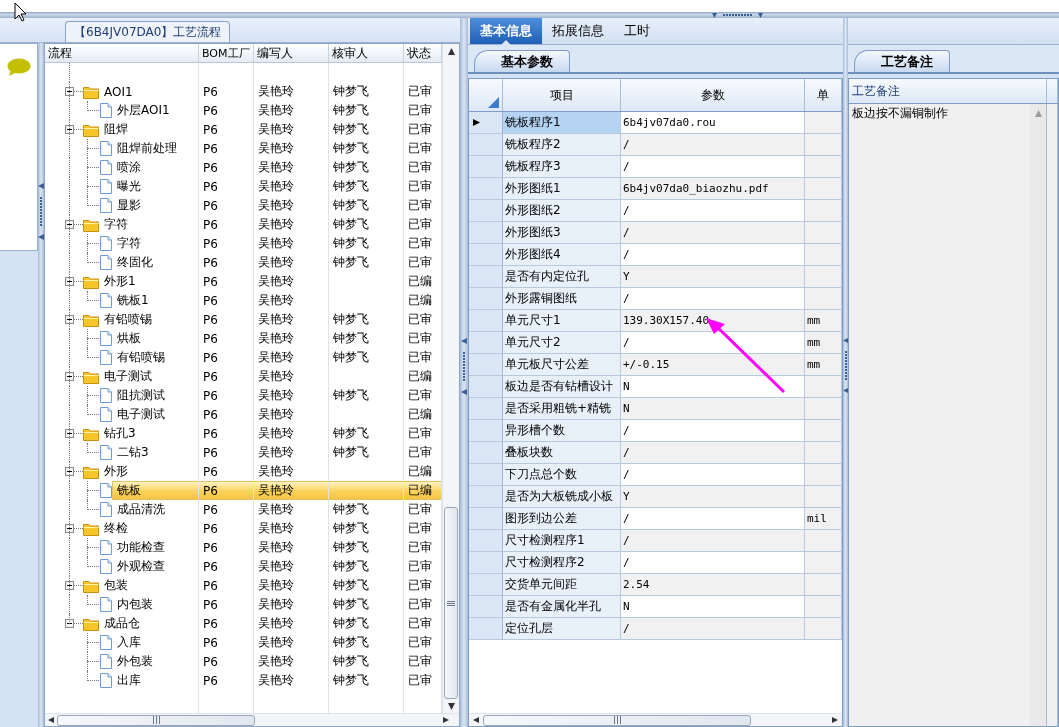 This screenshot has width=1059, height=727. What do you see at coordinates (637, 31) in the screenshot?
I see `tab: 工时` at bounding box center [637, 31].